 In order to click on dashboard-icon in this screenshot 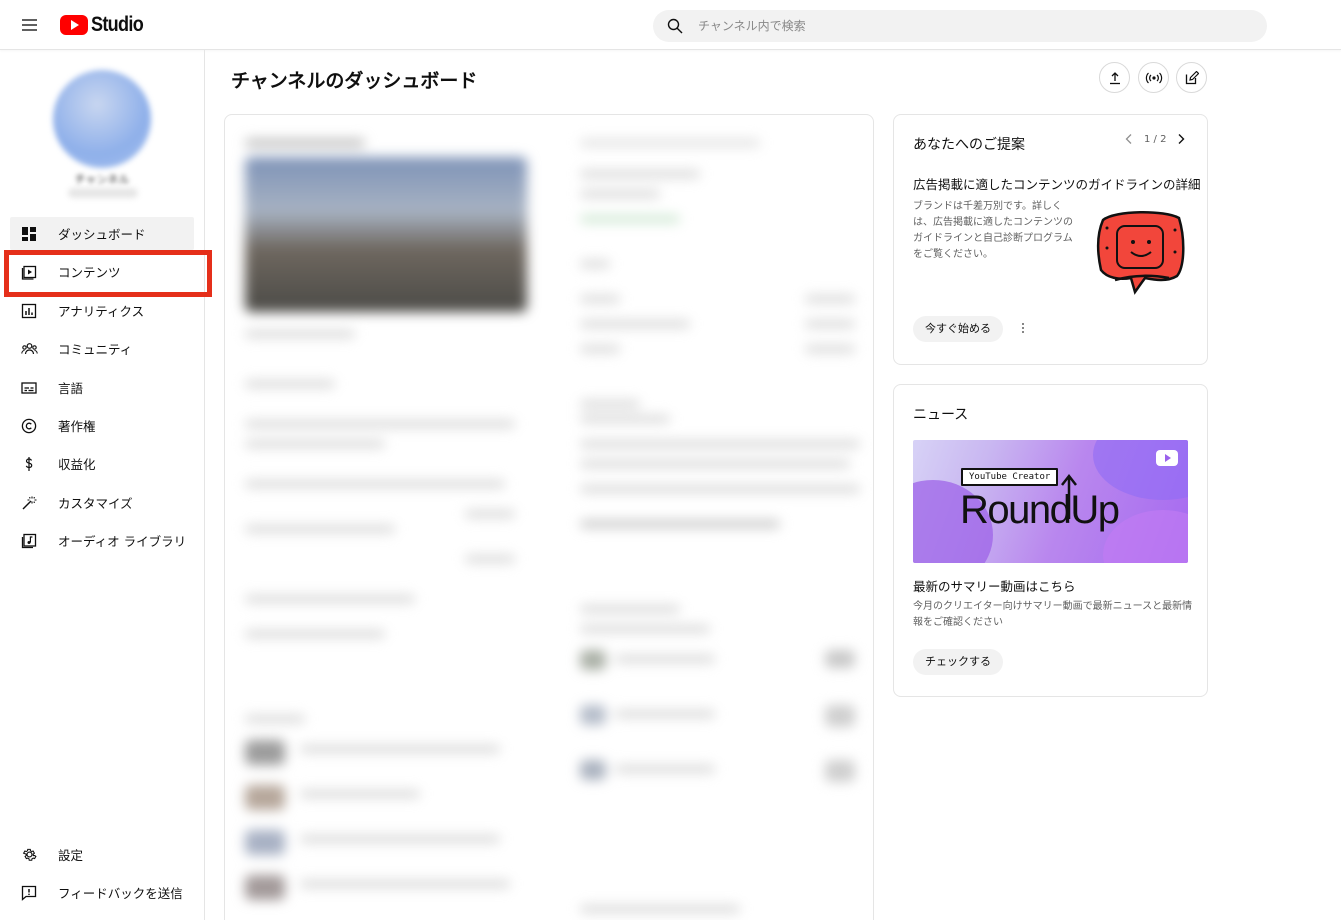, I will do `click(29, 234)`.